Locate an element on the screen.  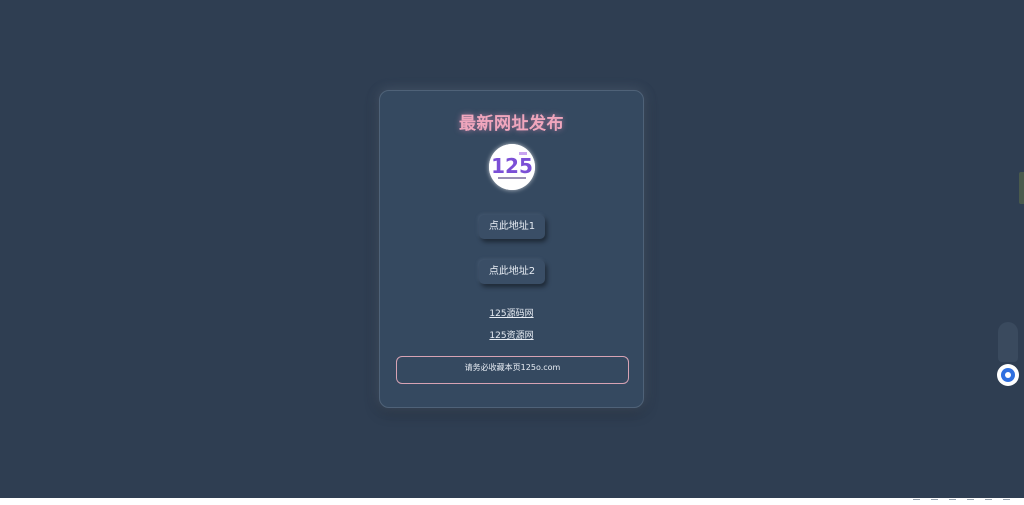
logo-text: 125 is located at coordinates (512, 166).